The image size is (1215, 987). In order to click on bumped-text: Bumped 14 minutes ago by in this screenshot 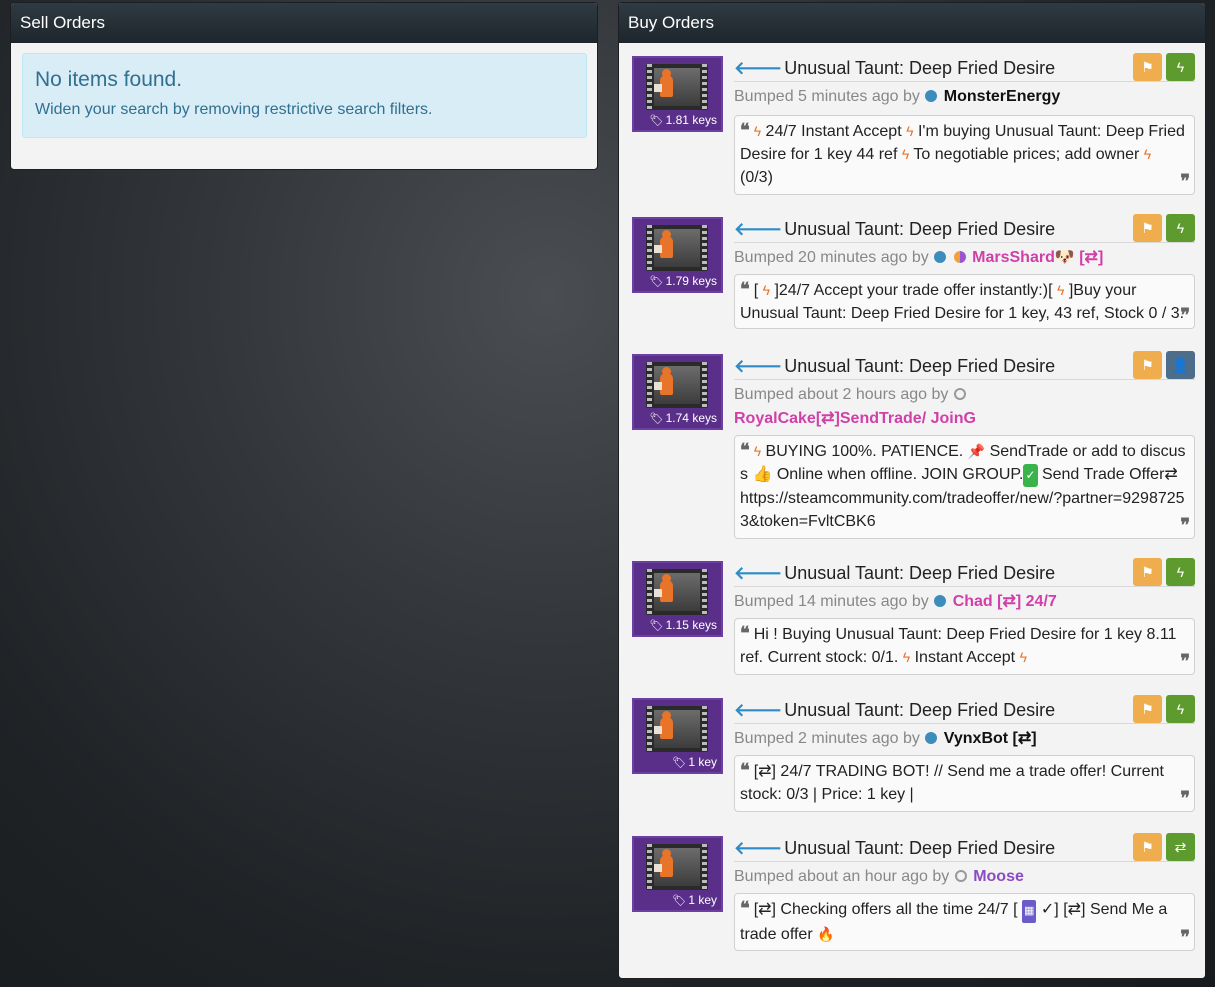, I will do `click(831, 601)`.